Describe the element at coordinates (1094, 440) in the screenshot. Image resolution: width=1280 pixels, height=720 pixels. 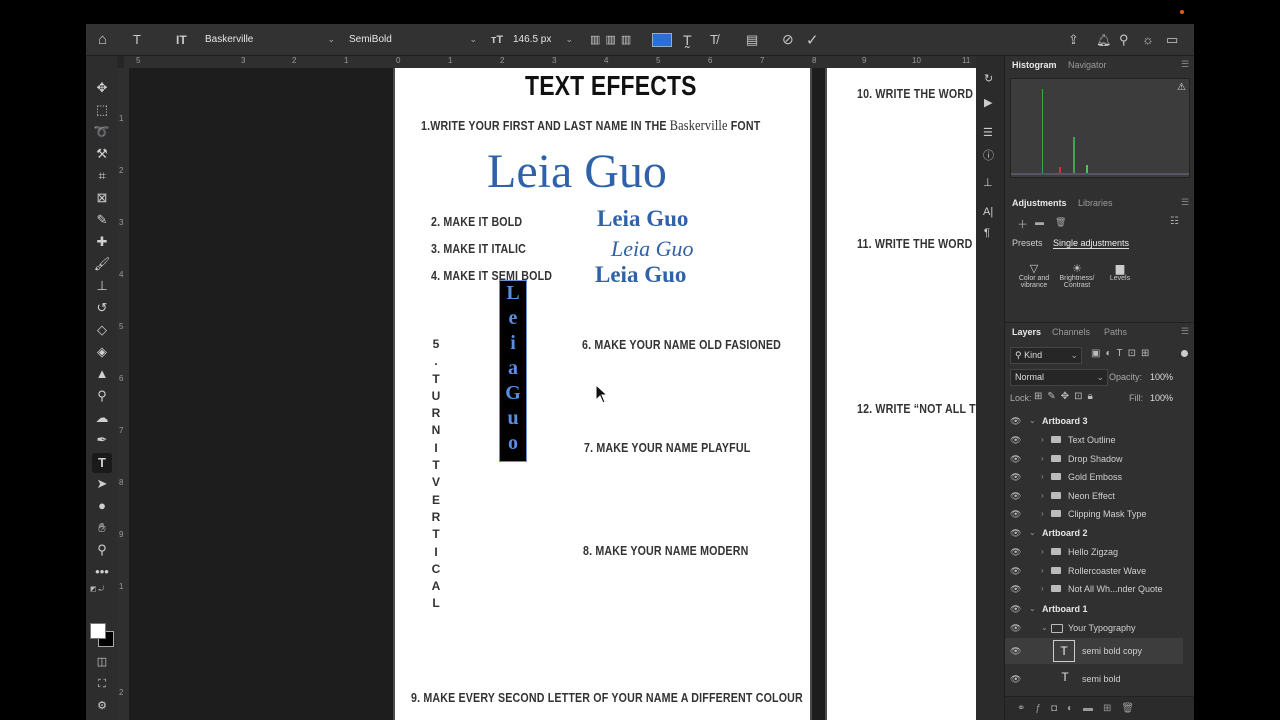
I see `layer-text-outline: 👁︎ › Text Outline` at that location.